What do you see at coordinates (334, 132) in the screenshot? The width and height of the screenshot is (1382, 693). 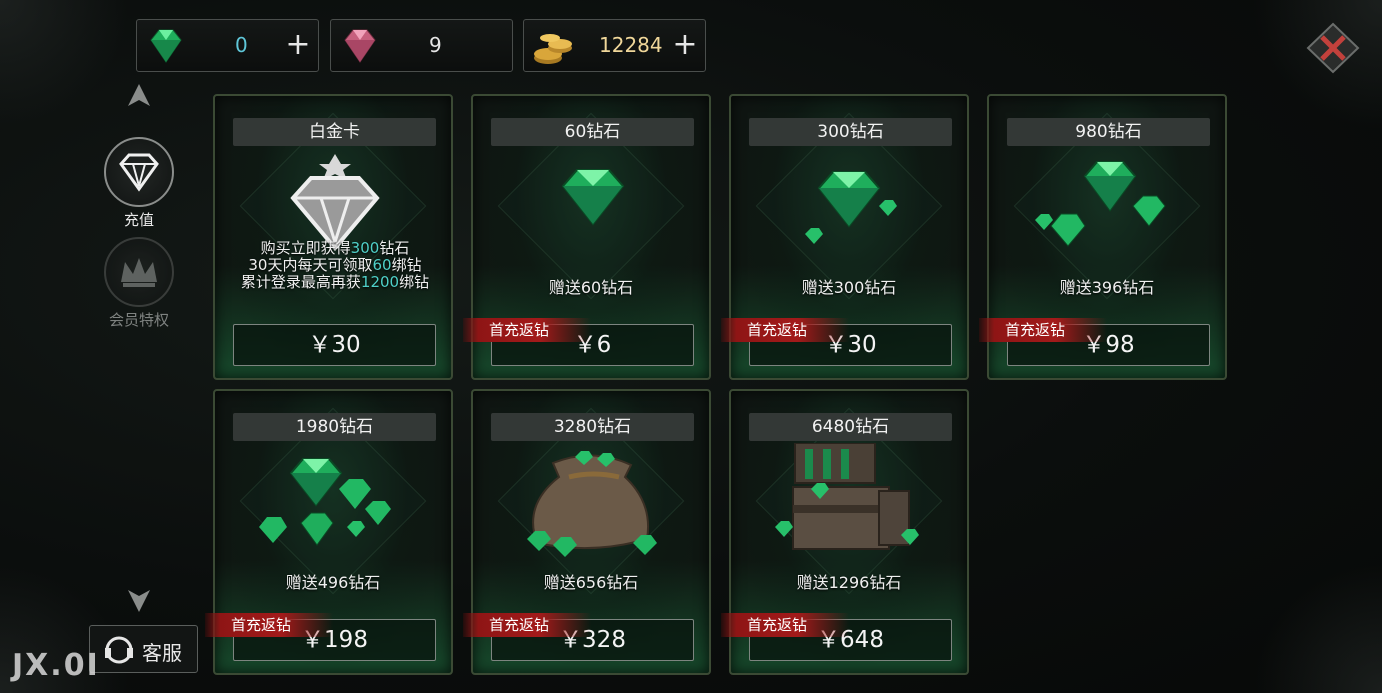 I see `product-title: 白金卡` at bounding box center [334, 132].